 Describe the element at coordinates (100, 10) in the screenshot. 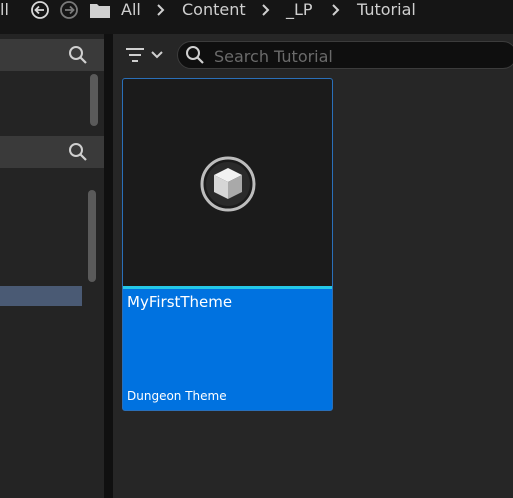

I see `folder-icon` at that location.